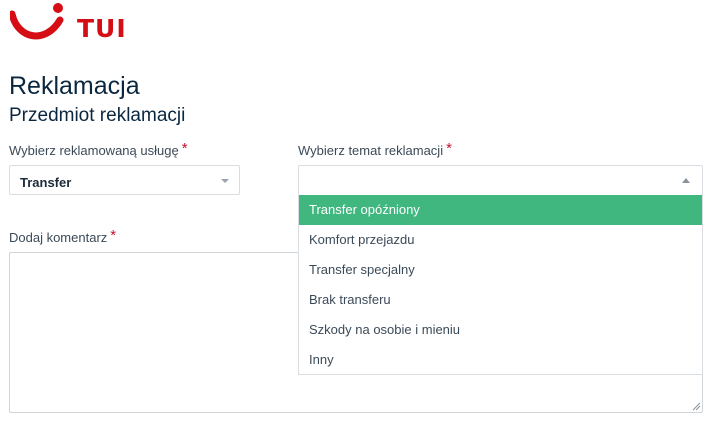  What do you see at coordinates (500, 180) in the screenshot?
I see `topic-select` at bounding box center [500, 180].